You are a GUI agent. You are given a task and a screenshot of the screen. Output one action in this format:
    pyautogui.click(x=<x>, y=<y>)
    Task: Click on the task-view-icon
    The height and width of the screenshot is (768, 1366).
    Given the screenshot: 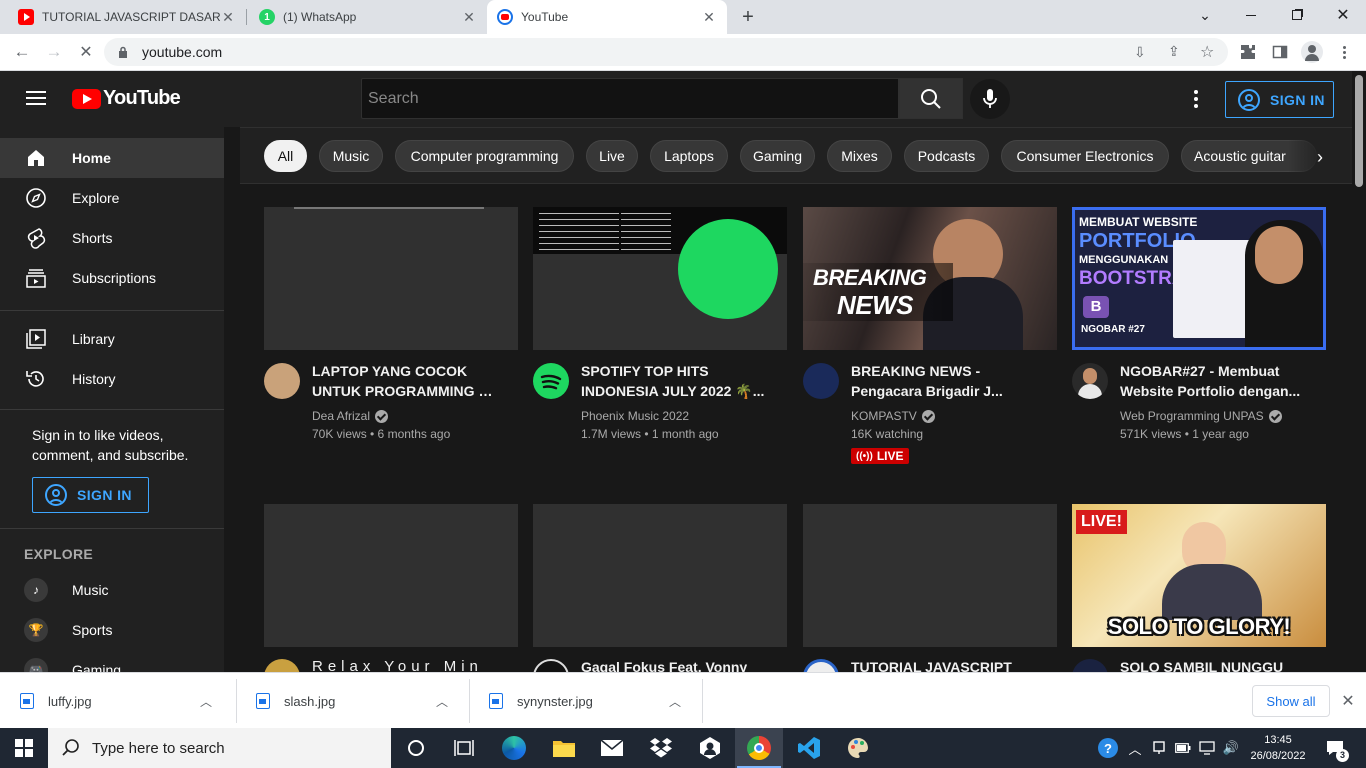 What is the action you would take?
    pyautogui.click(x=464, y=748)
    